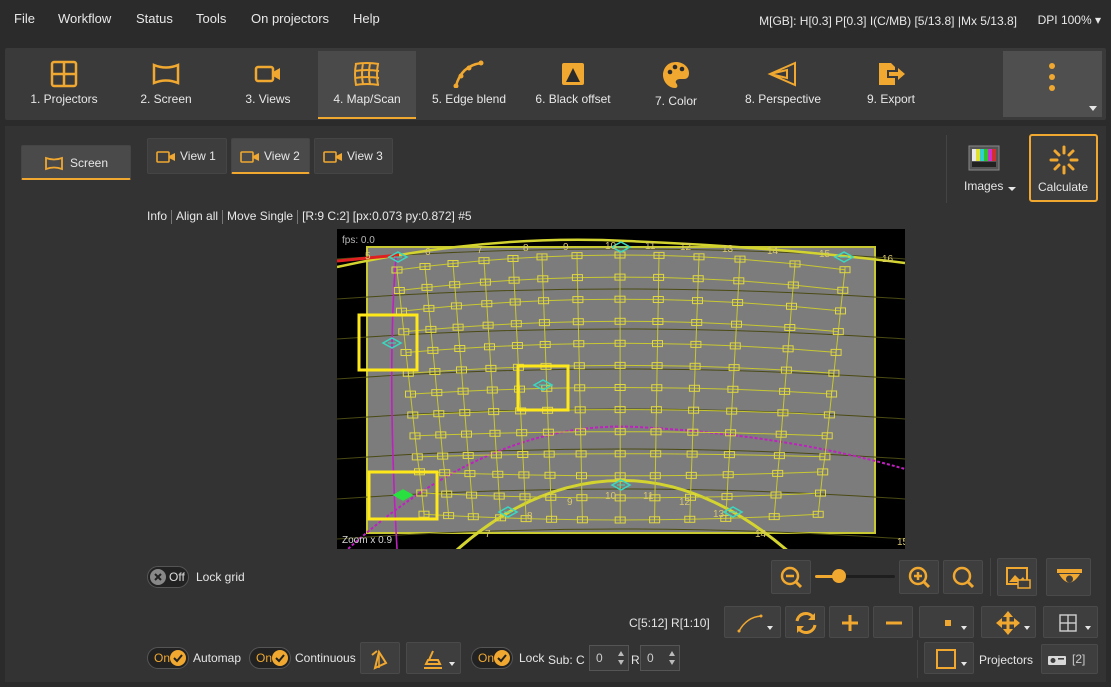 This screenshot has height=687, width=1111. What do you see at coordinates (220, 577) in the screenshot?
I see `lock-grid-label: Lock grid` at bounding box center [220, 577].